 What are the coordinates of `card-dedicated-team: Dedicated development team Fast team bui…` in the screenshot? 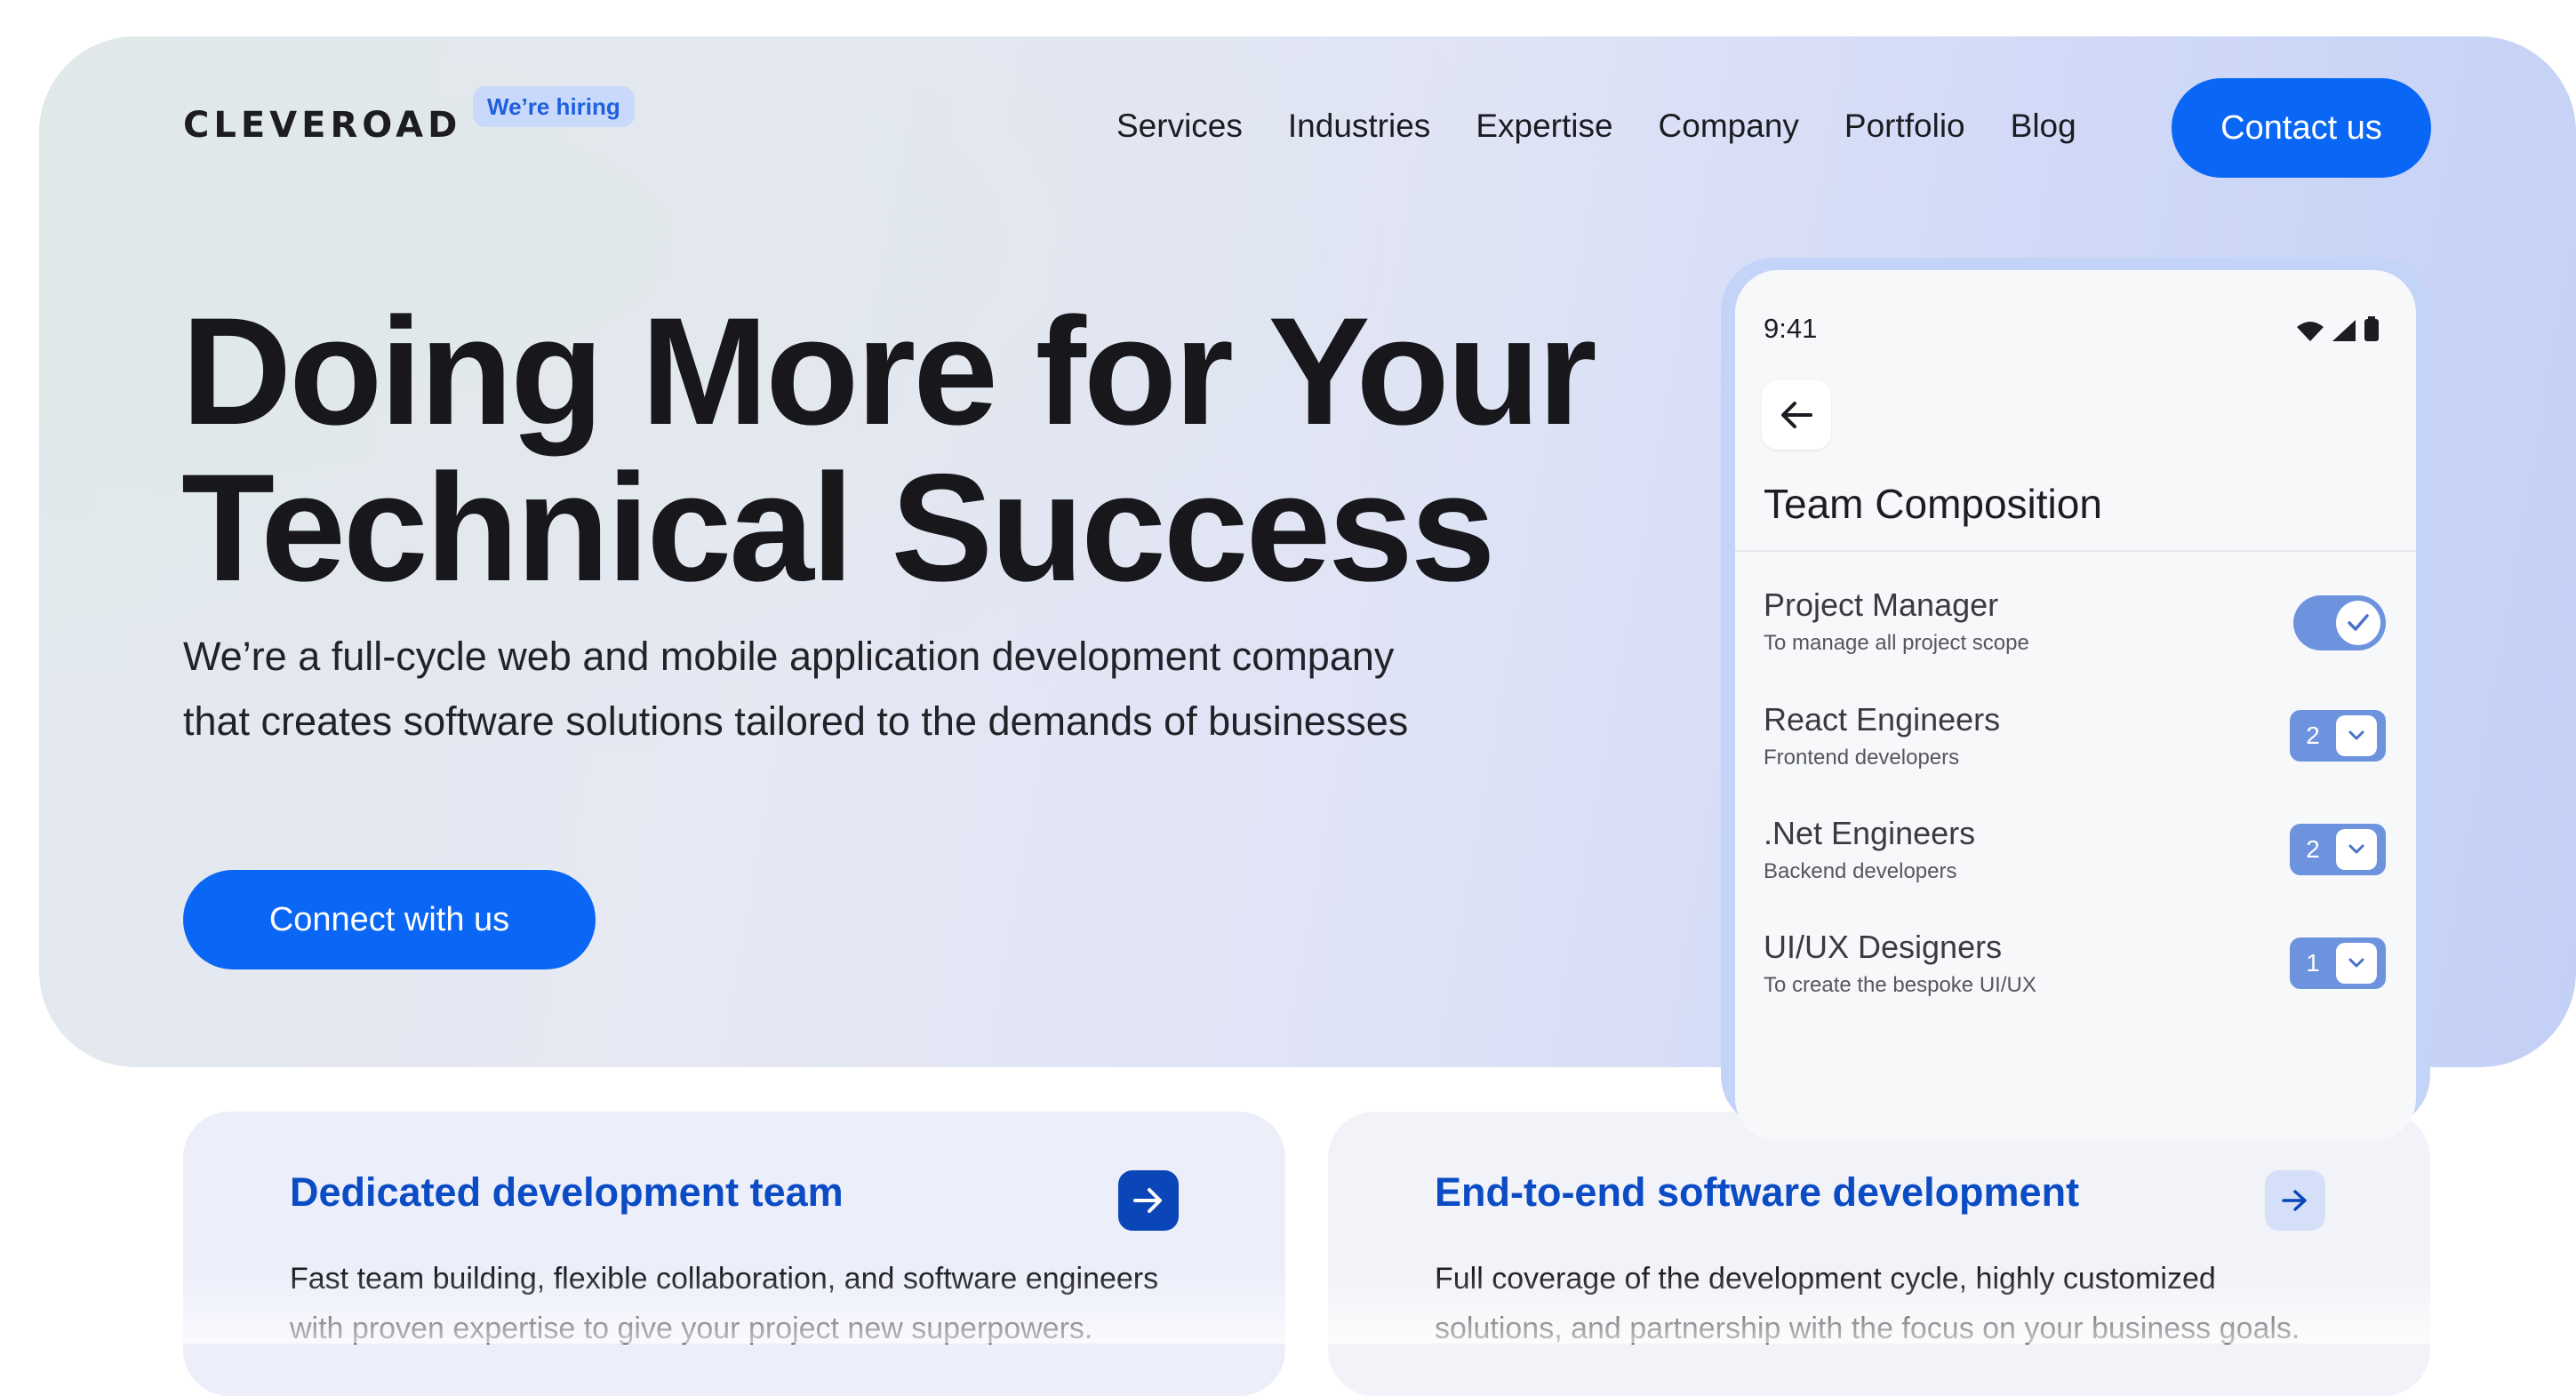 It's located at (734, 1254).